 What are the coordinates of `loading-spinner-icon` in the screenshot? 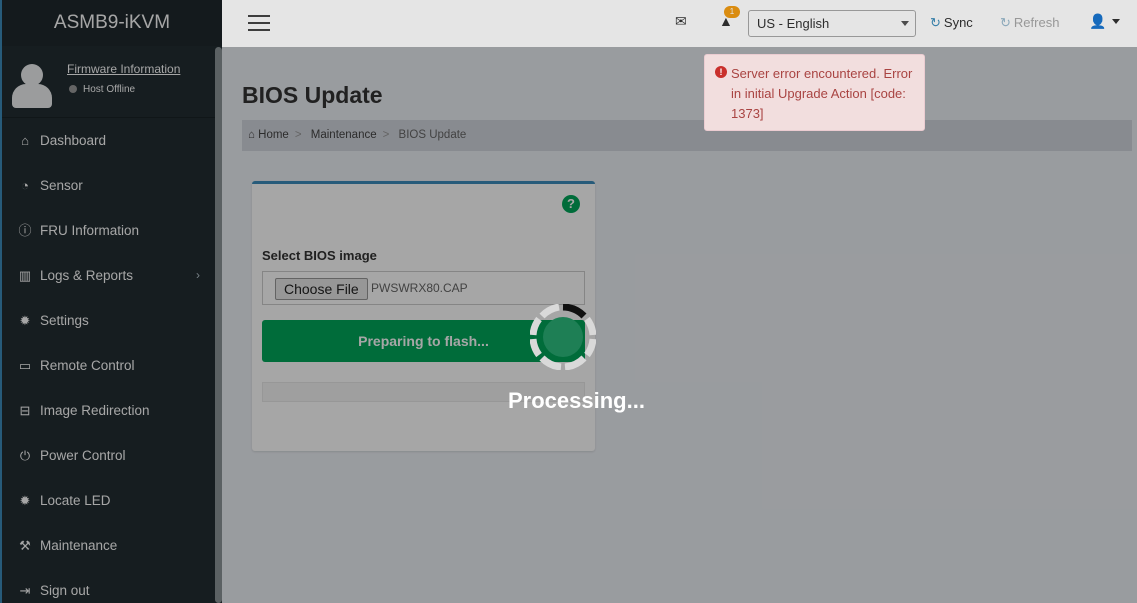 It's located at (563, 337).